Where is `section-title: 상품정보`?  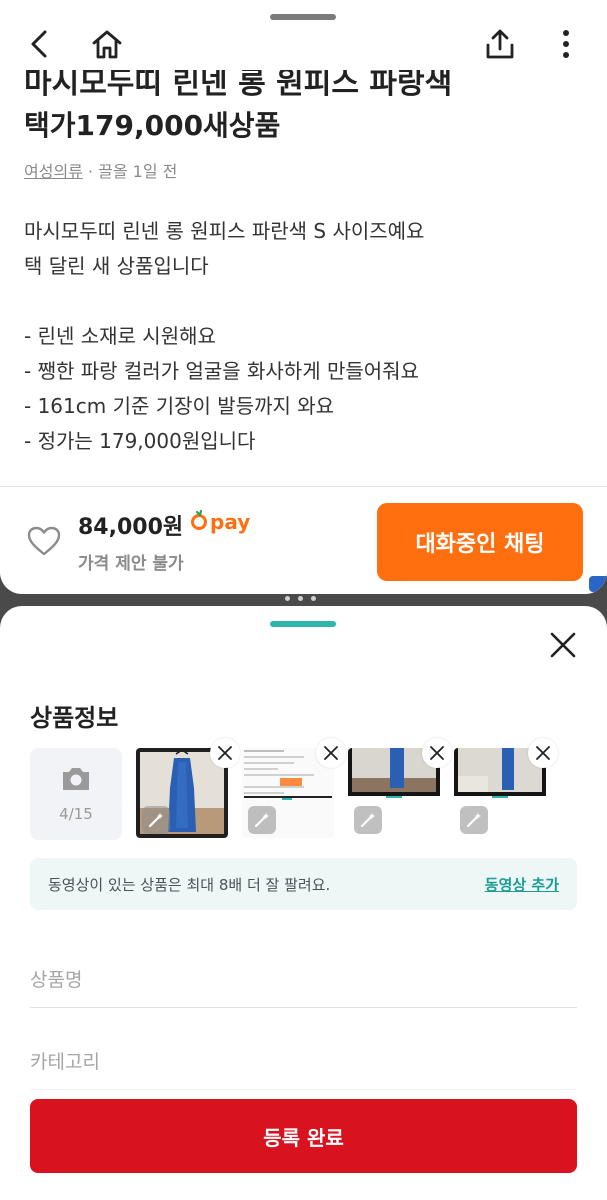
section-title: 상품정보 is located at coordinates (74, 718).